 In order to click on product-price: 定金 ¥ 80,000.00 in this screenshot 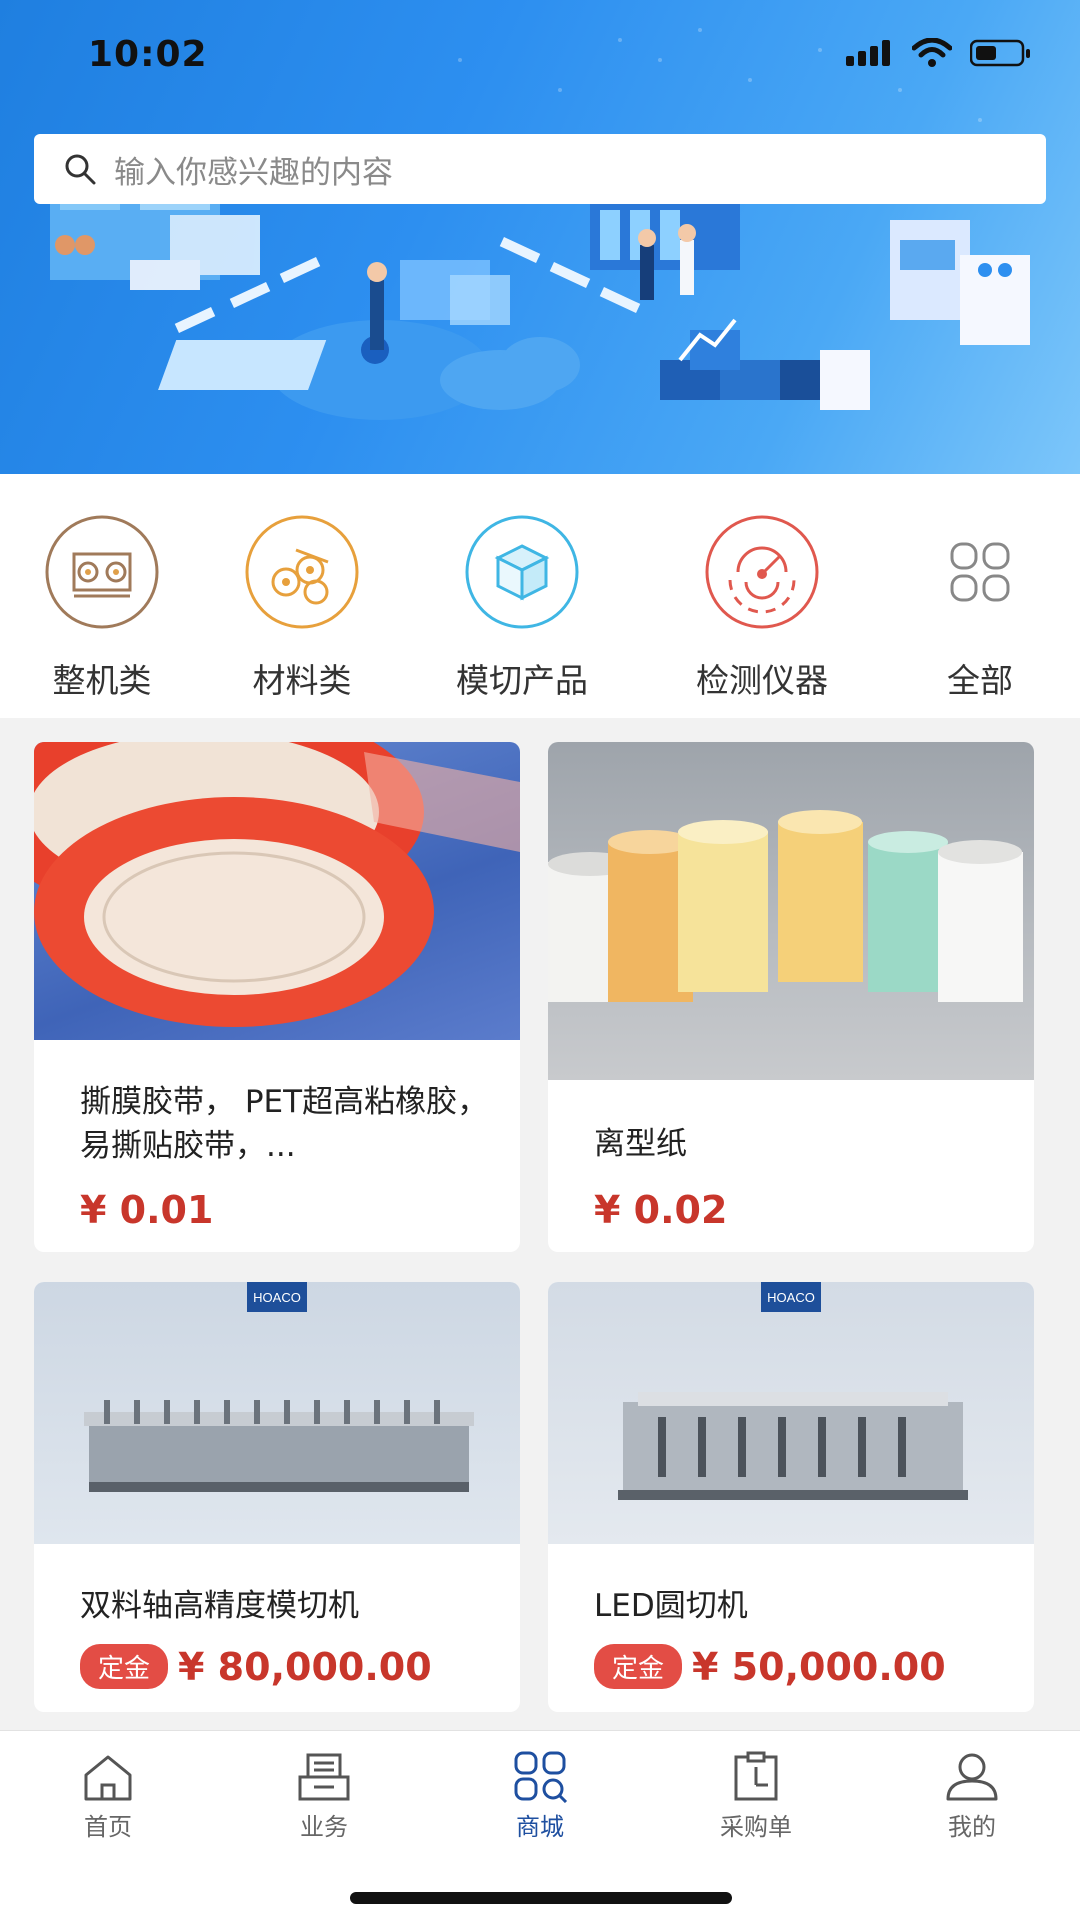, I will do `click(256, 1666)`.